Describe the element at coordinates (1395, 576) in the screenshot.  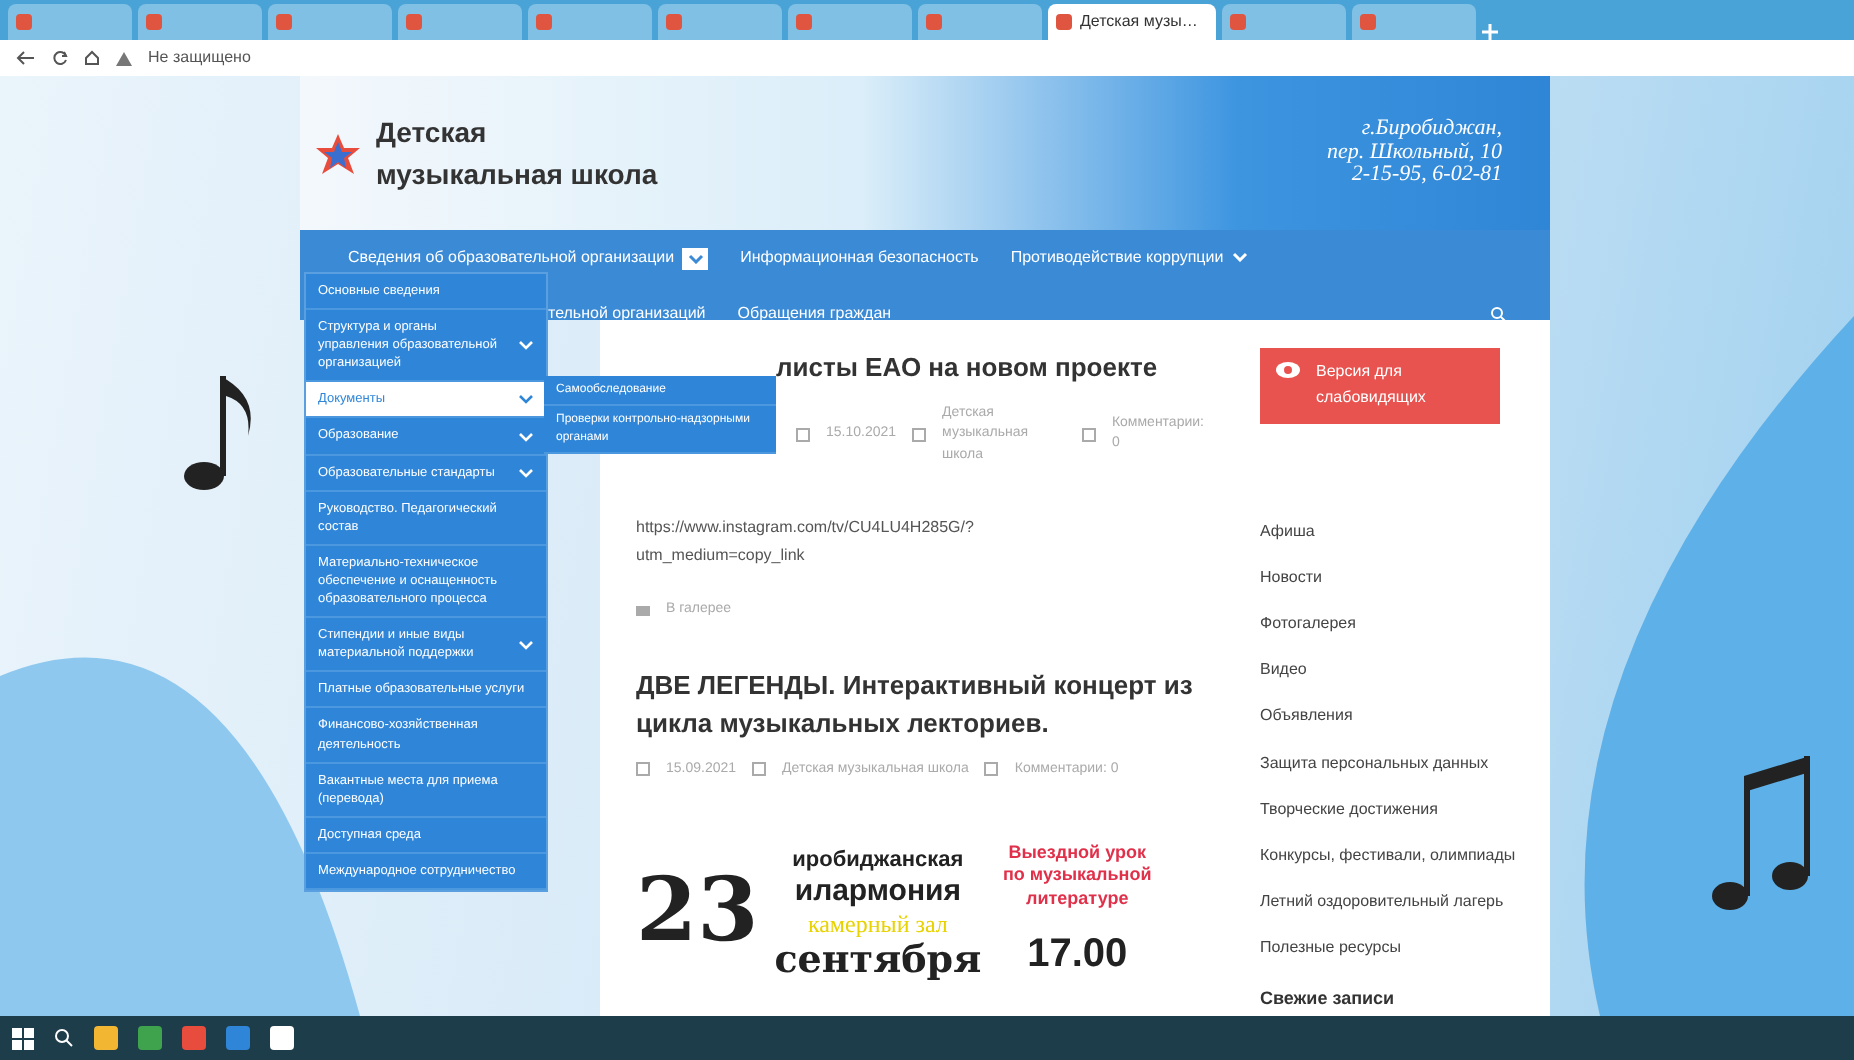
I see `sidebar-link: Новости` at that location.